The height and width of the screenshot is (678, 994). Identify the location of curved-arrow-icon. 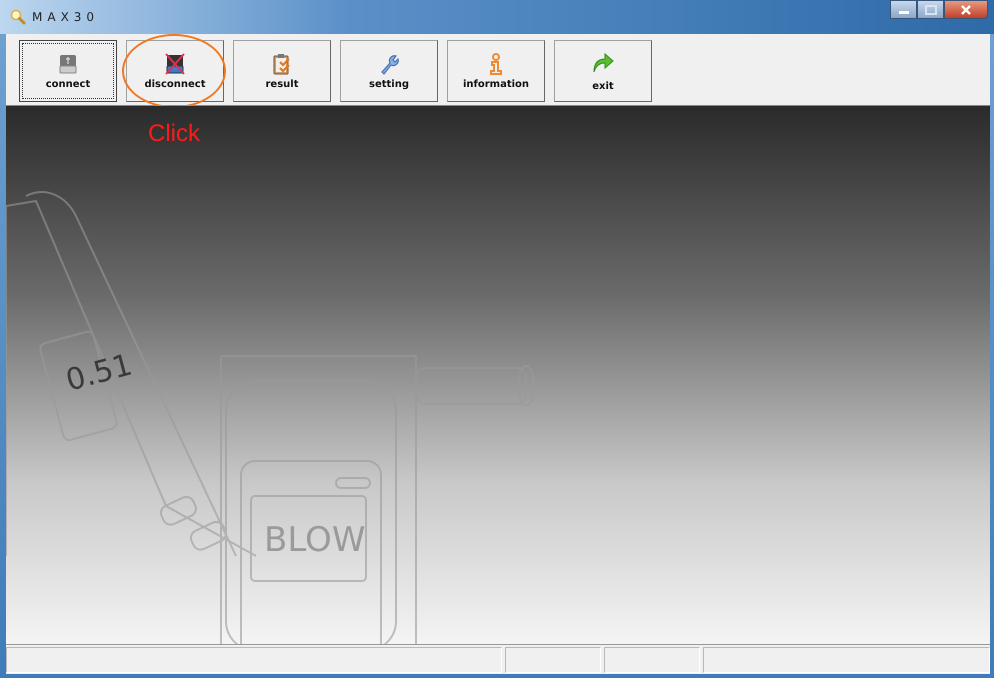
(603, 61).